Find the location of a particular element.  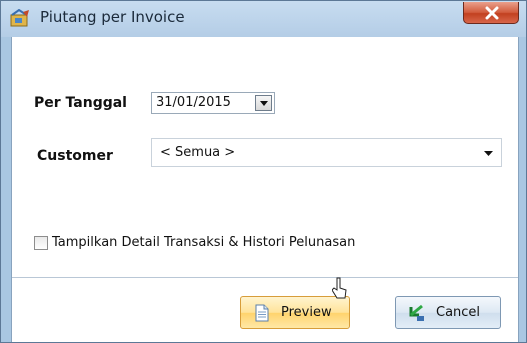

customer-label: Customer is located at coordinates (75, 156).